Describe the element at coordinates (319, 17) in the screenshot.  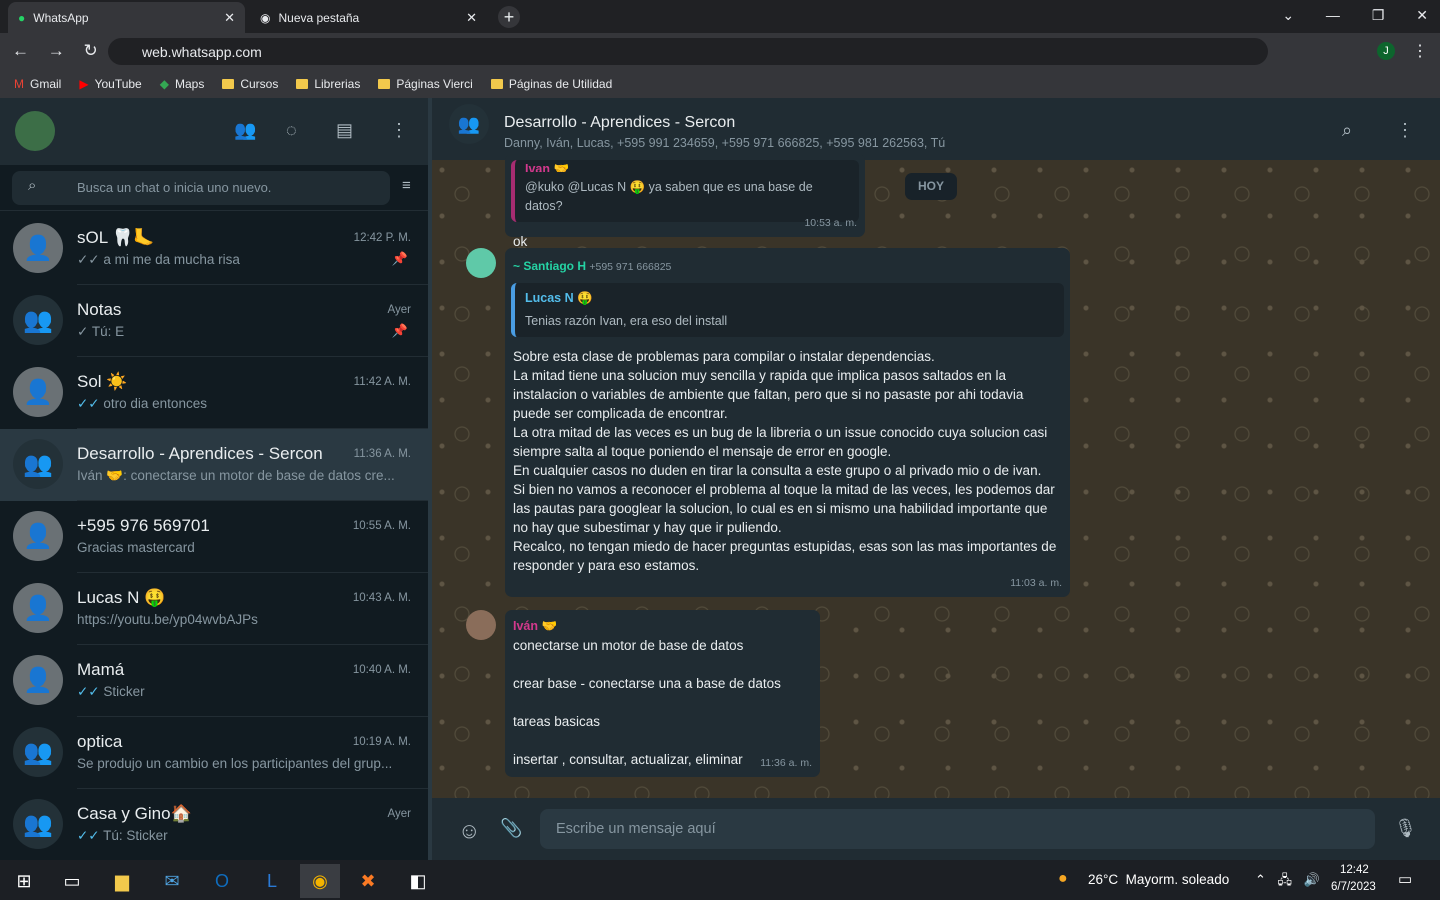
I see `tab-label: Nueva pestaña` at that location.